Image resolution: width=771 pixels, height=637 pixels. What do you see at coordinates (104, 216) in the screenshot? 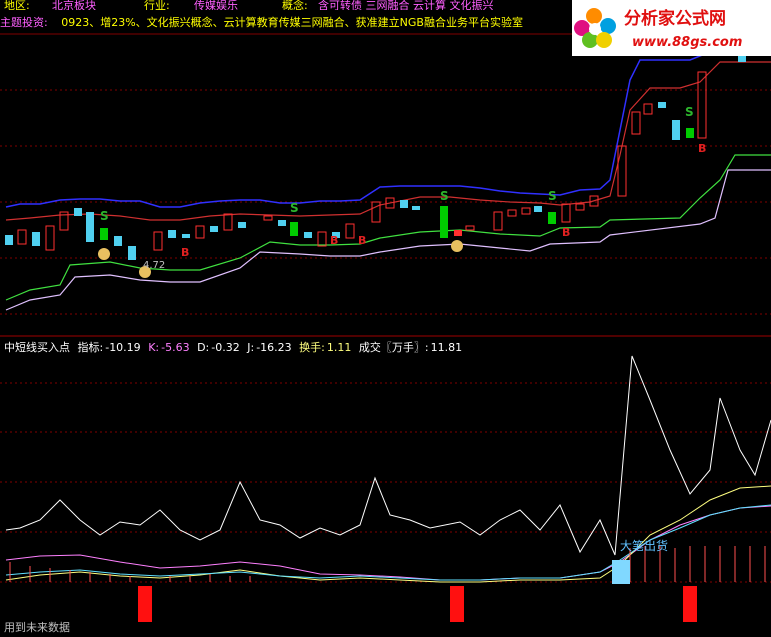
I see `sell-signal-1: S` at bounding box center [104, 216].